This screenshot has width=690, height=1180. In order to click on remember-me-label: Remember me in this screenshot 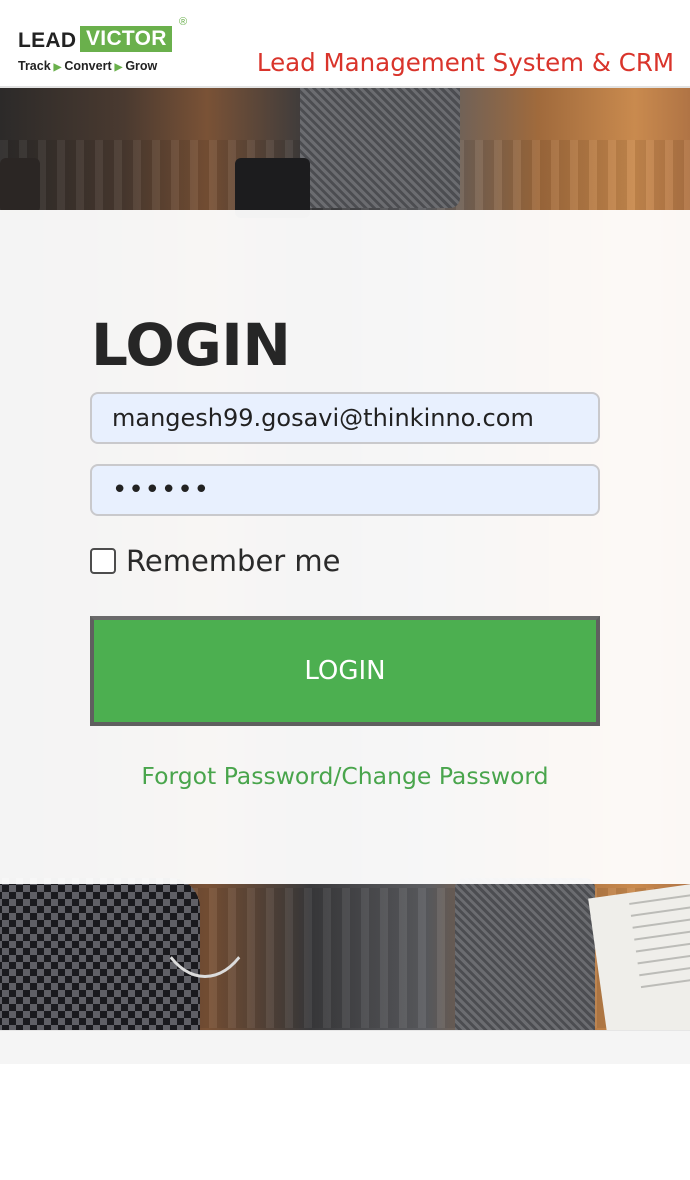, I will do `click(233, 561)`.